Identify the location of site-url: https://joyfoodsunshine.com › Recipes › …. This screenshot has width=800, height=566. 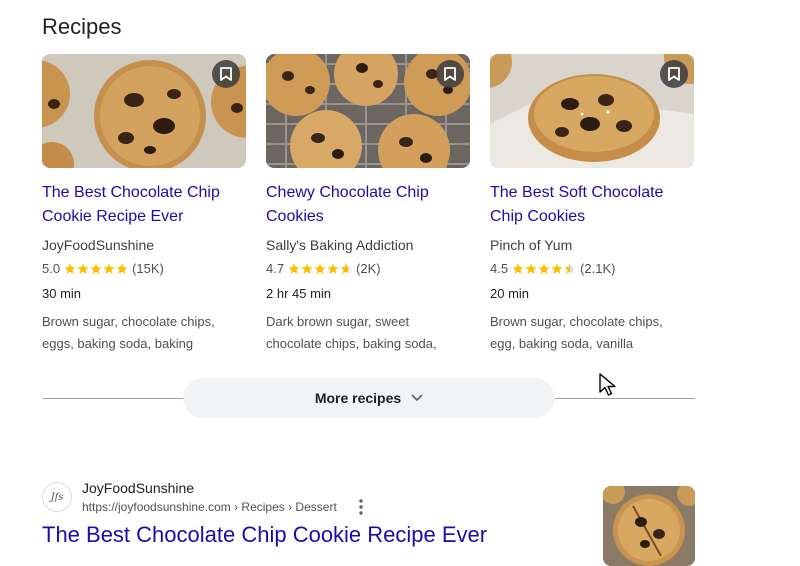
(209, 507).